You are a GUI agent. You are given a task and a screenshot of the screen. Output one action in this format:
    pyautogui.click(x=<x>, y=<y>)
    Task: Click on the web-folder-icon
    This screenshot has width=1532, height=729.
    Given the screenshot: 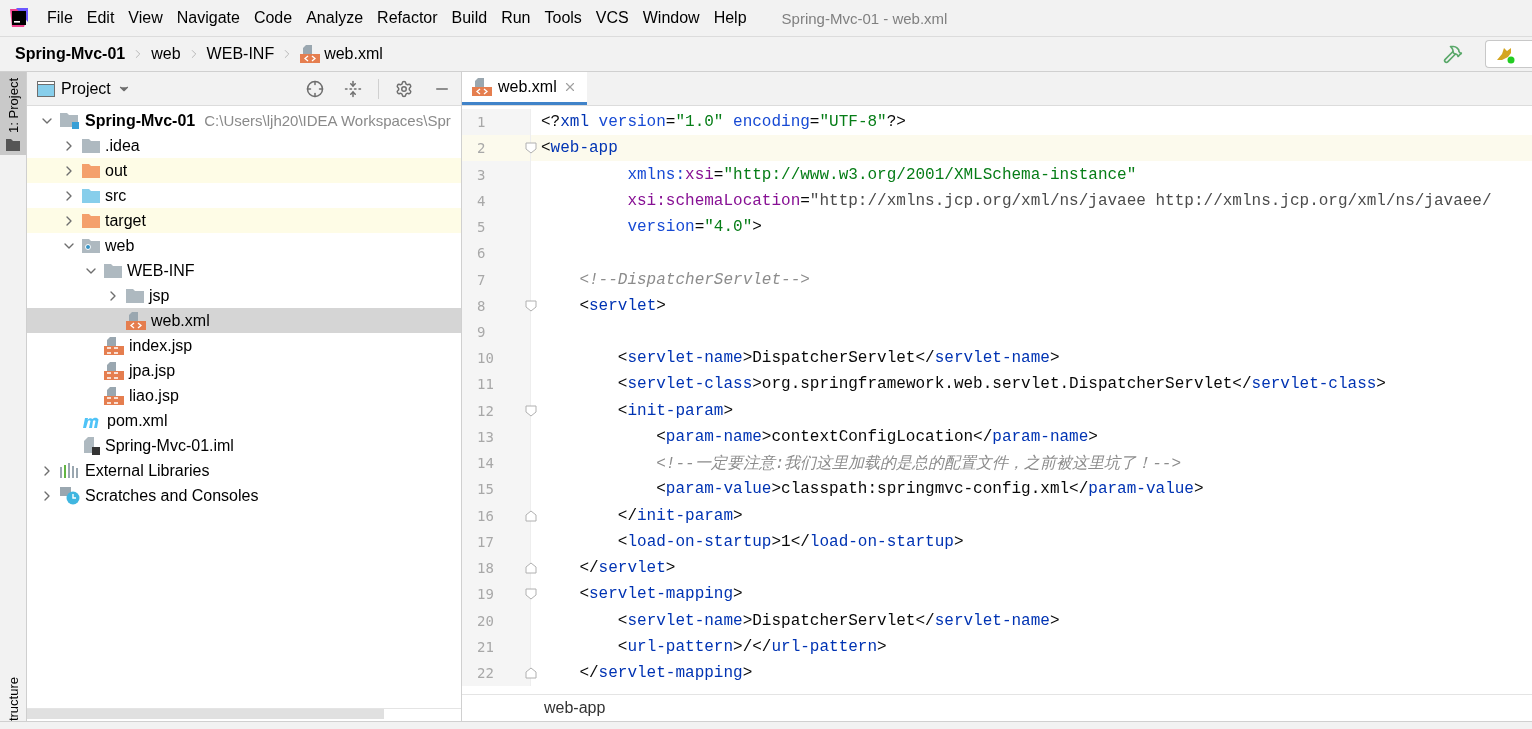 What is the action you would take?
    pyautogui.click(x=91, y=245)
    